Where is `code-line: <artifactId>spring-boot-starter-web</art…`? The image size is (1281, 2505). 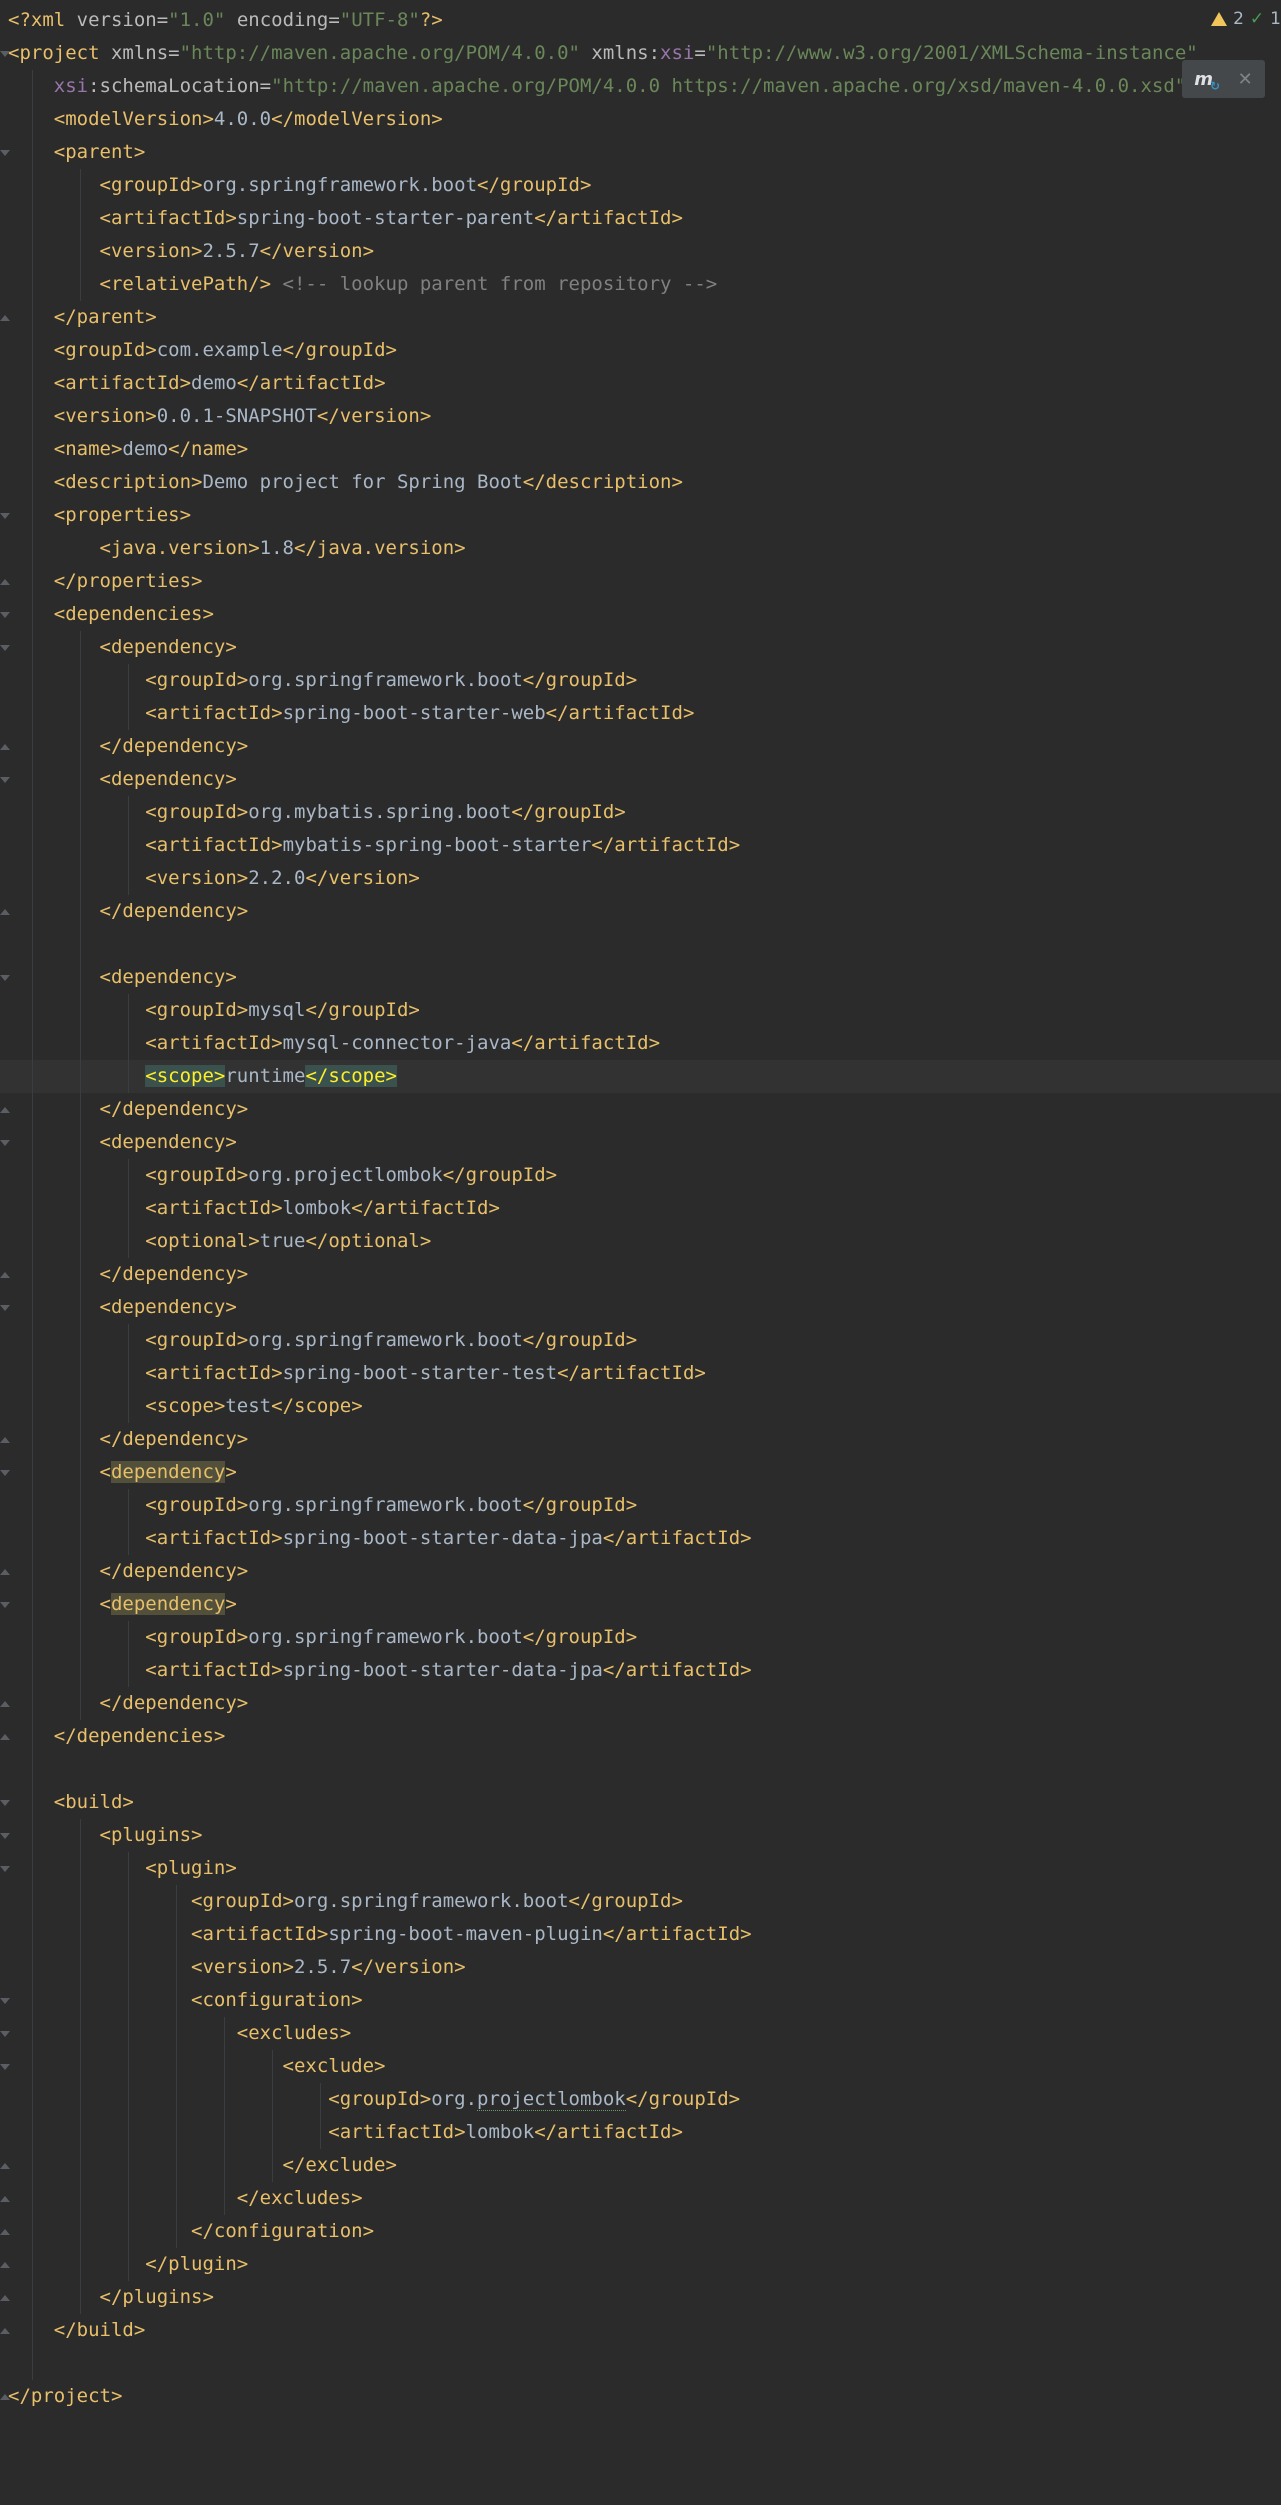
code-line: <artifactId>spring-boot-starter-web</art… is located at coordinates (640, 713).